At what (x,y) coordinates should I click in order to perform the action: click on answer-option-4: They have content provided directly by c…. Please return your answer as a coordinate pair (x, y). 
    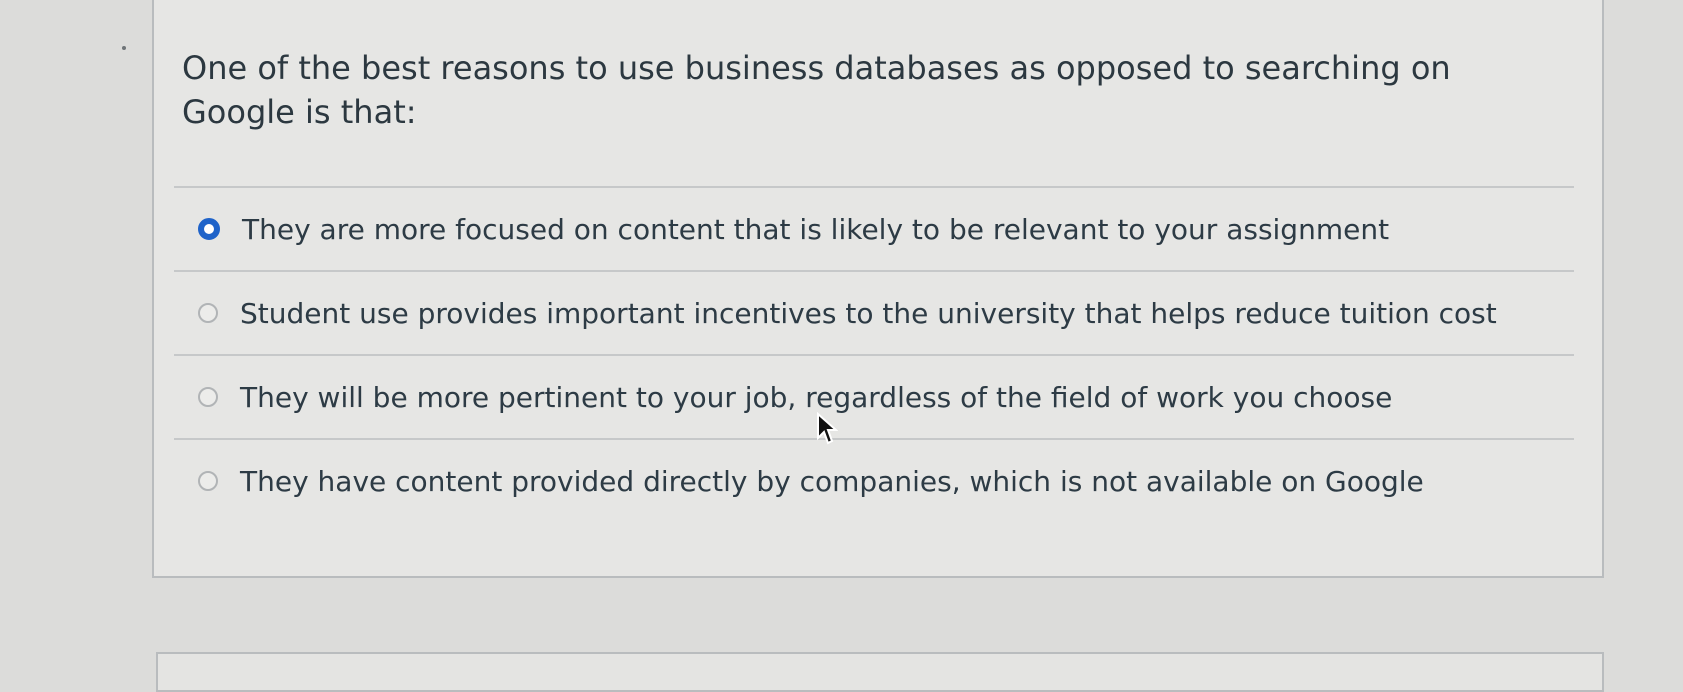
    Looking at the image, I should click on (874, 480).